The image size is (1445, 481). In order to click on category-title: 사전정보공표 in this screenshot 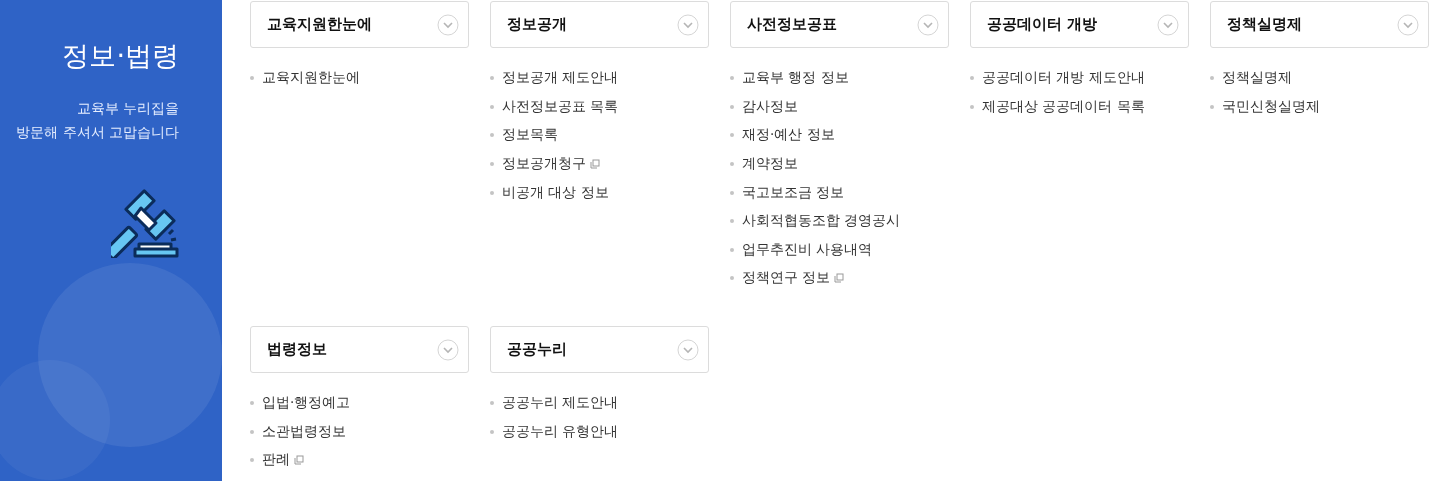, I will do `click(792, 24)`.